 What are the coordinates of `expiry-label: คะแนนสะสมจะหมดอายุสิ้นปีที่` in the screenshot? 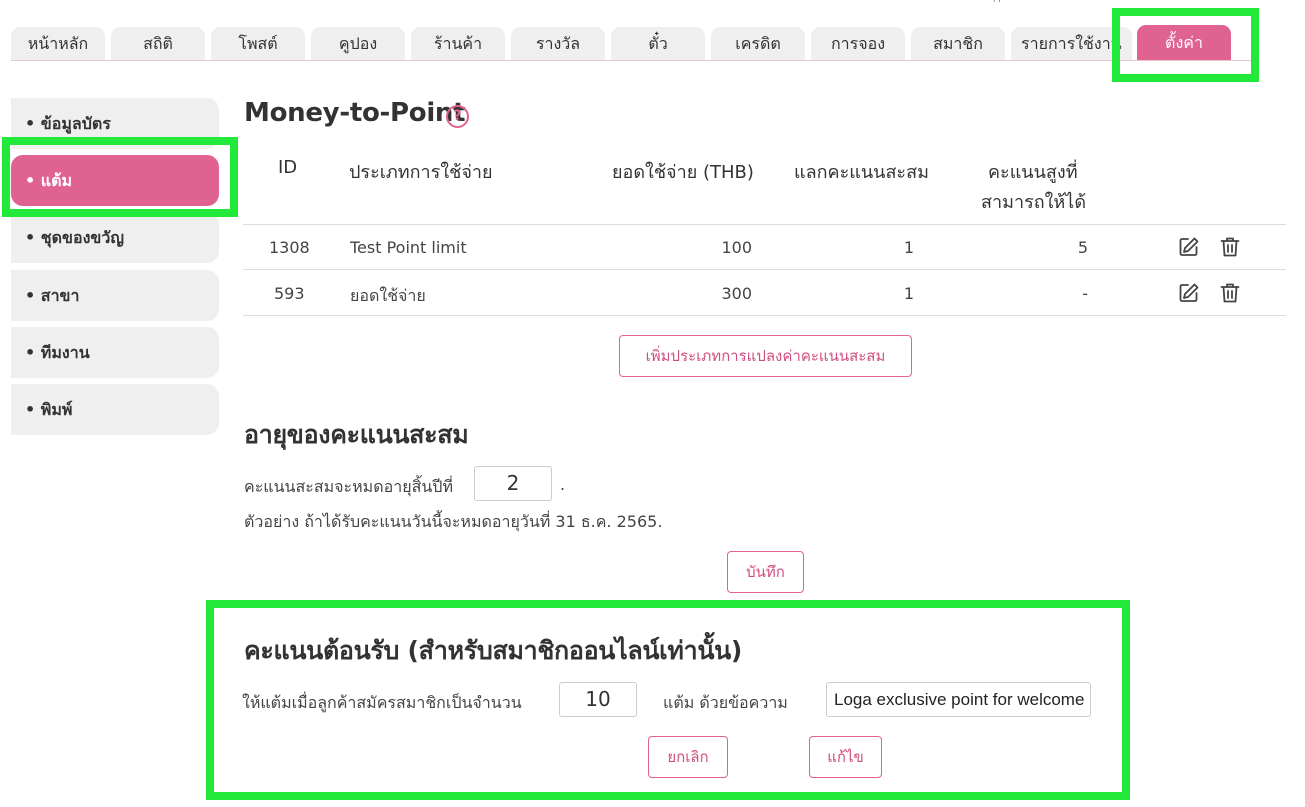 It's located at (348, 486).